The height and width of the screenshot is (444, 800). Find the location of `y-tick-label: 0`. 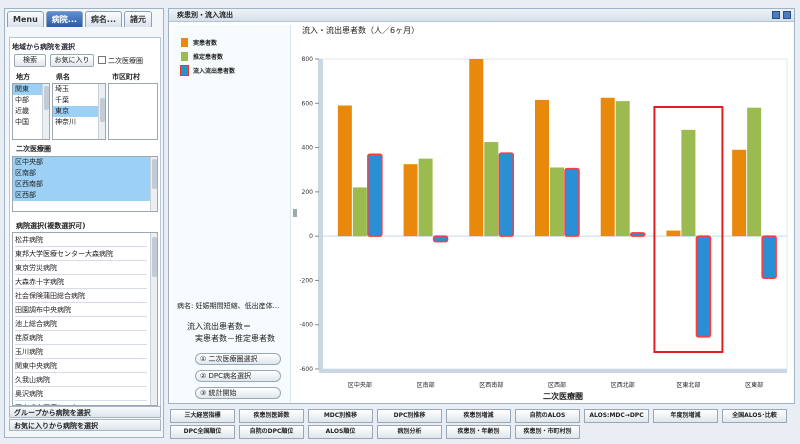

y-tick-label: 0 is located at coordinates (311, 236).